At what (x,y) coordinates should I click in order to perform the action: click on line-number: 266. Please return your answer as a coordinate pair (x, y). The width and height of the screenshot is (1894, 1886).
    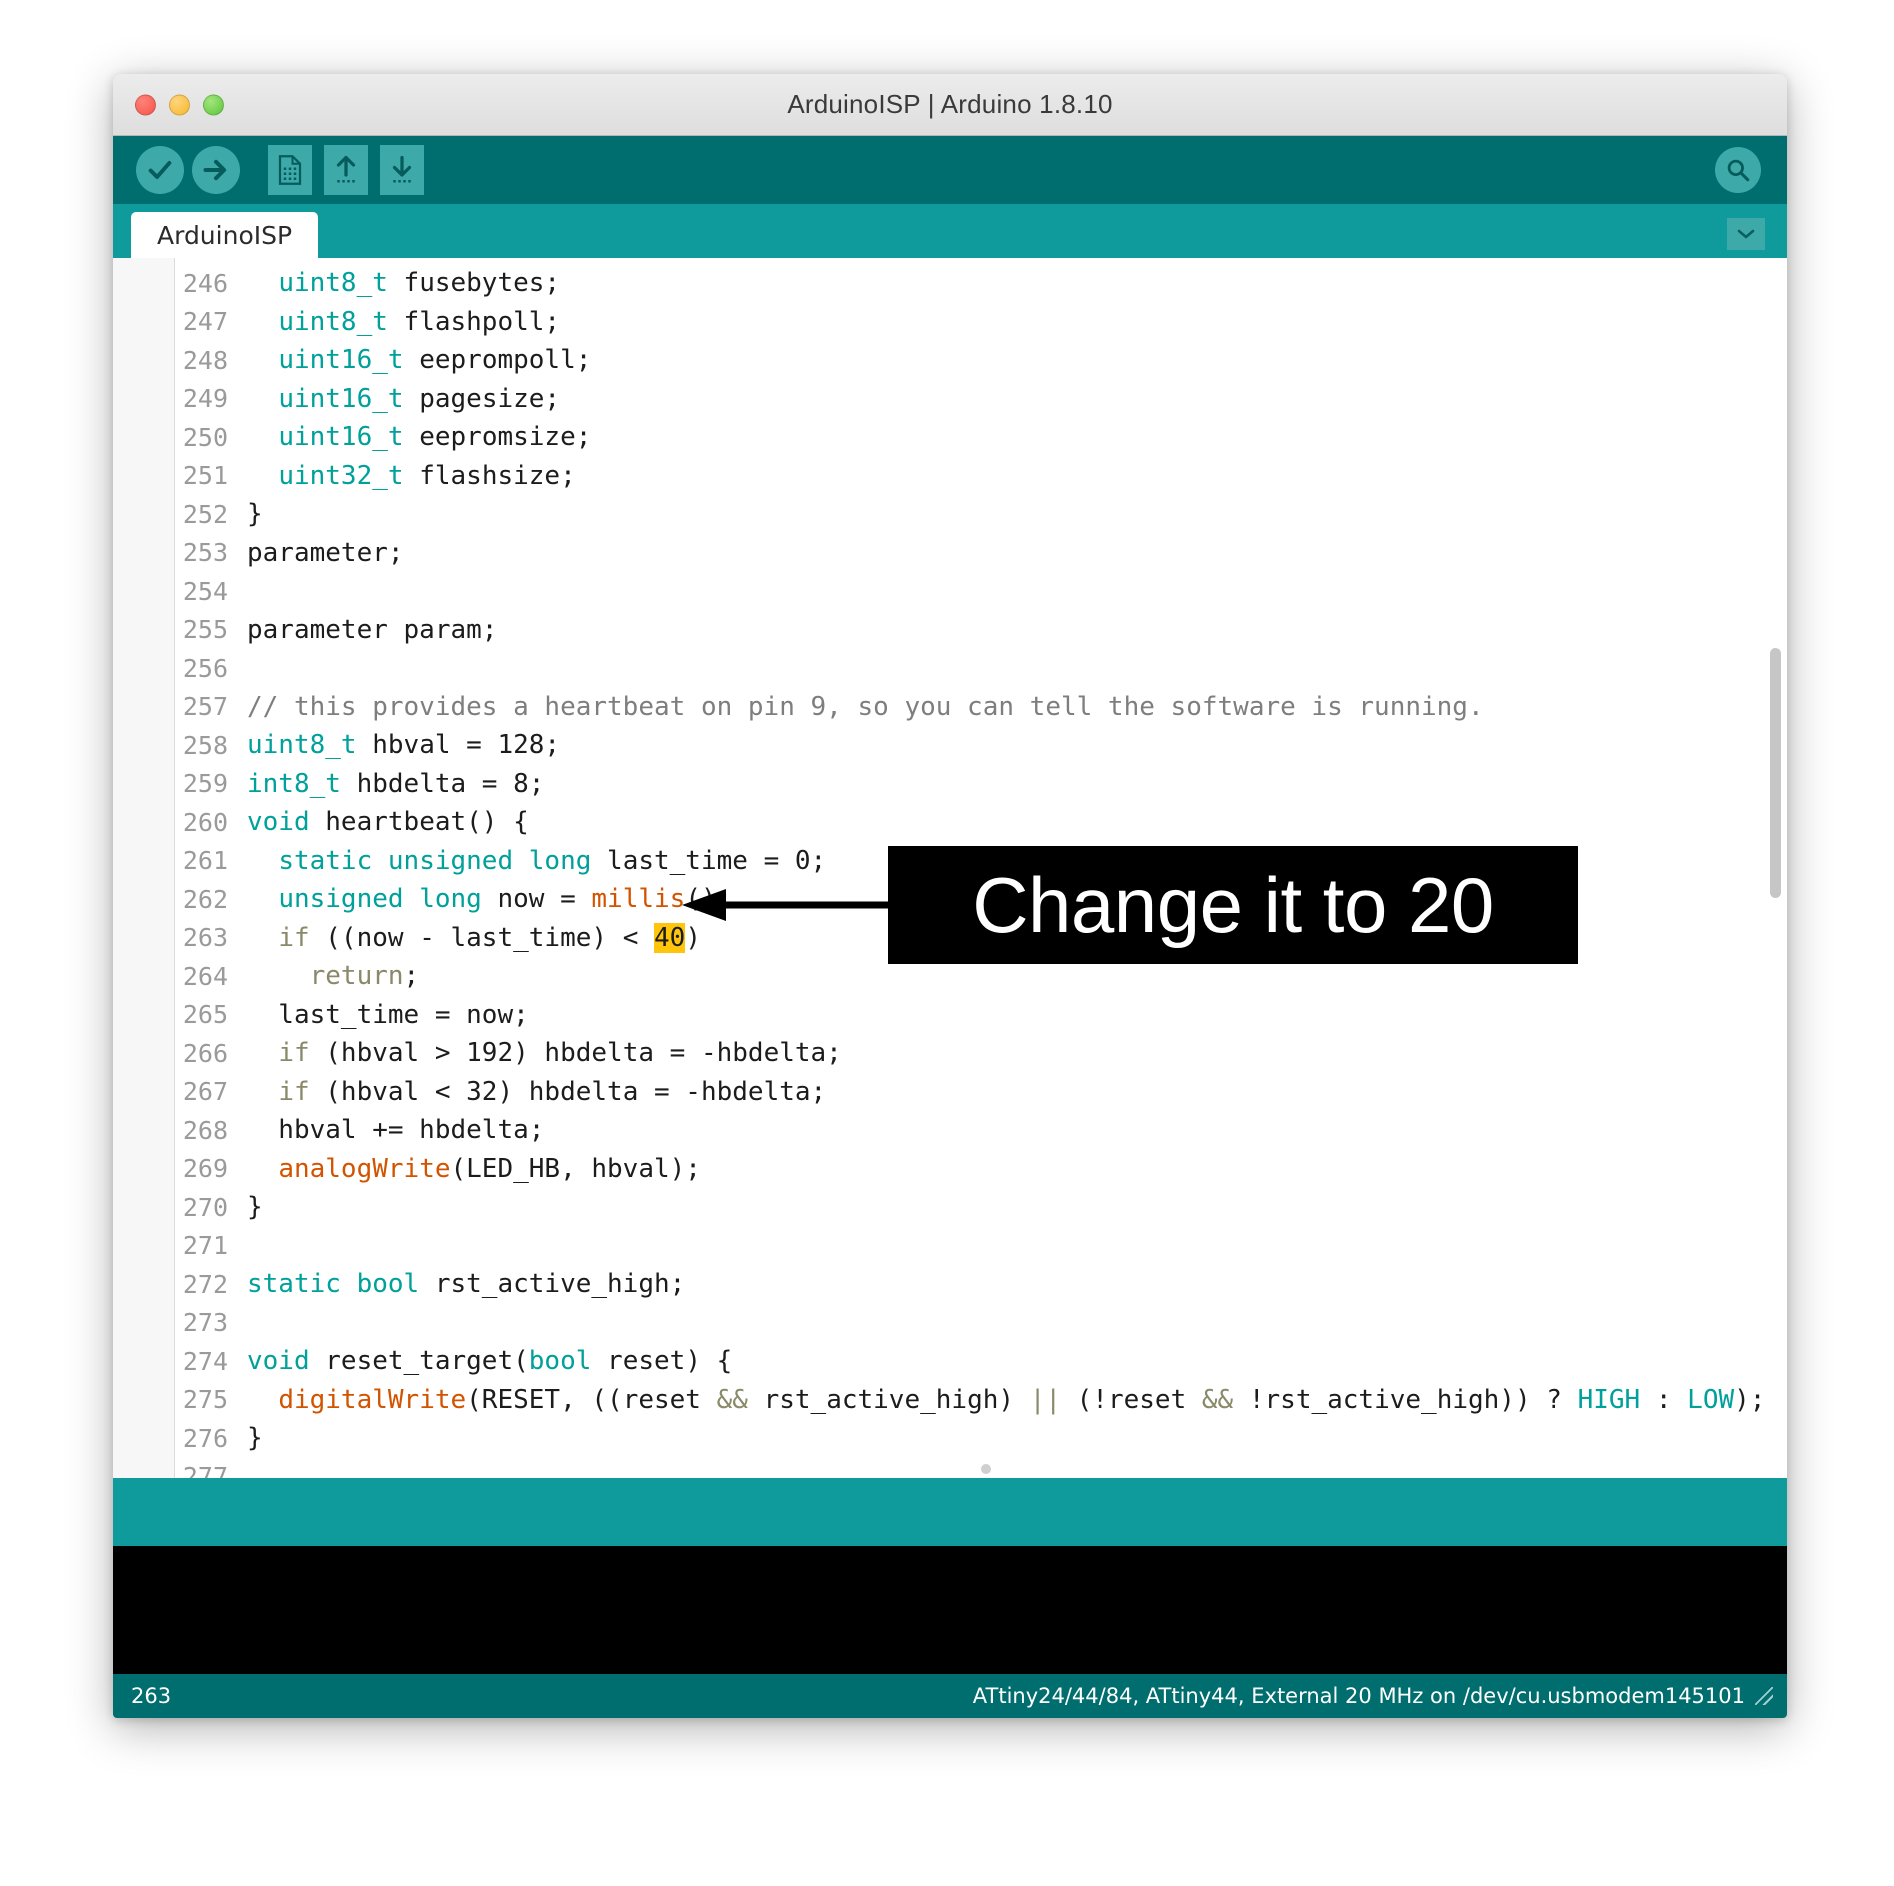
    Looking at the image, I should click on (205, 1053).